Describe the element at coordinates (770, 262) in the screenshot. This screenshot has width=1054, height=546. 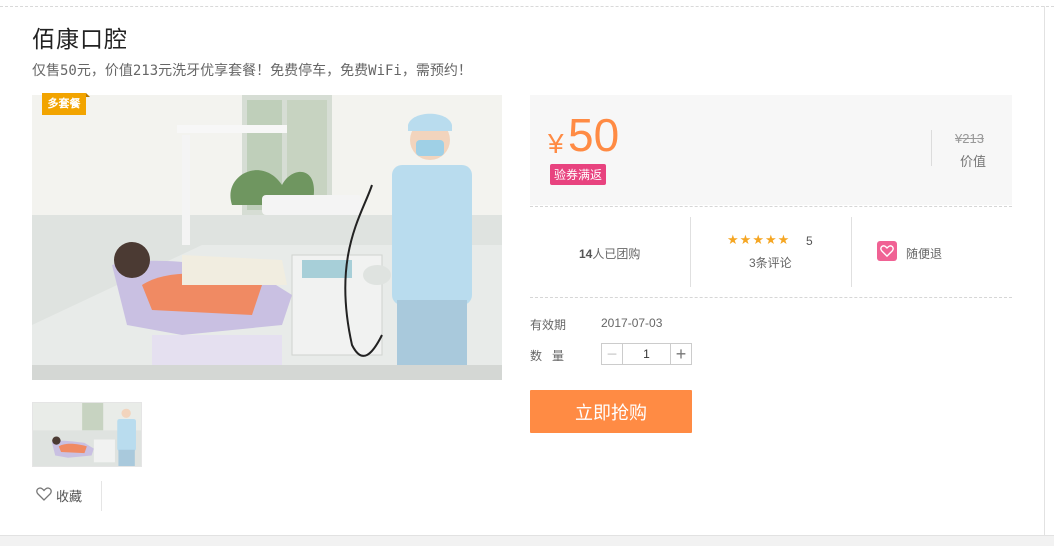
I see `reviews-link: 3条评论` at that location.